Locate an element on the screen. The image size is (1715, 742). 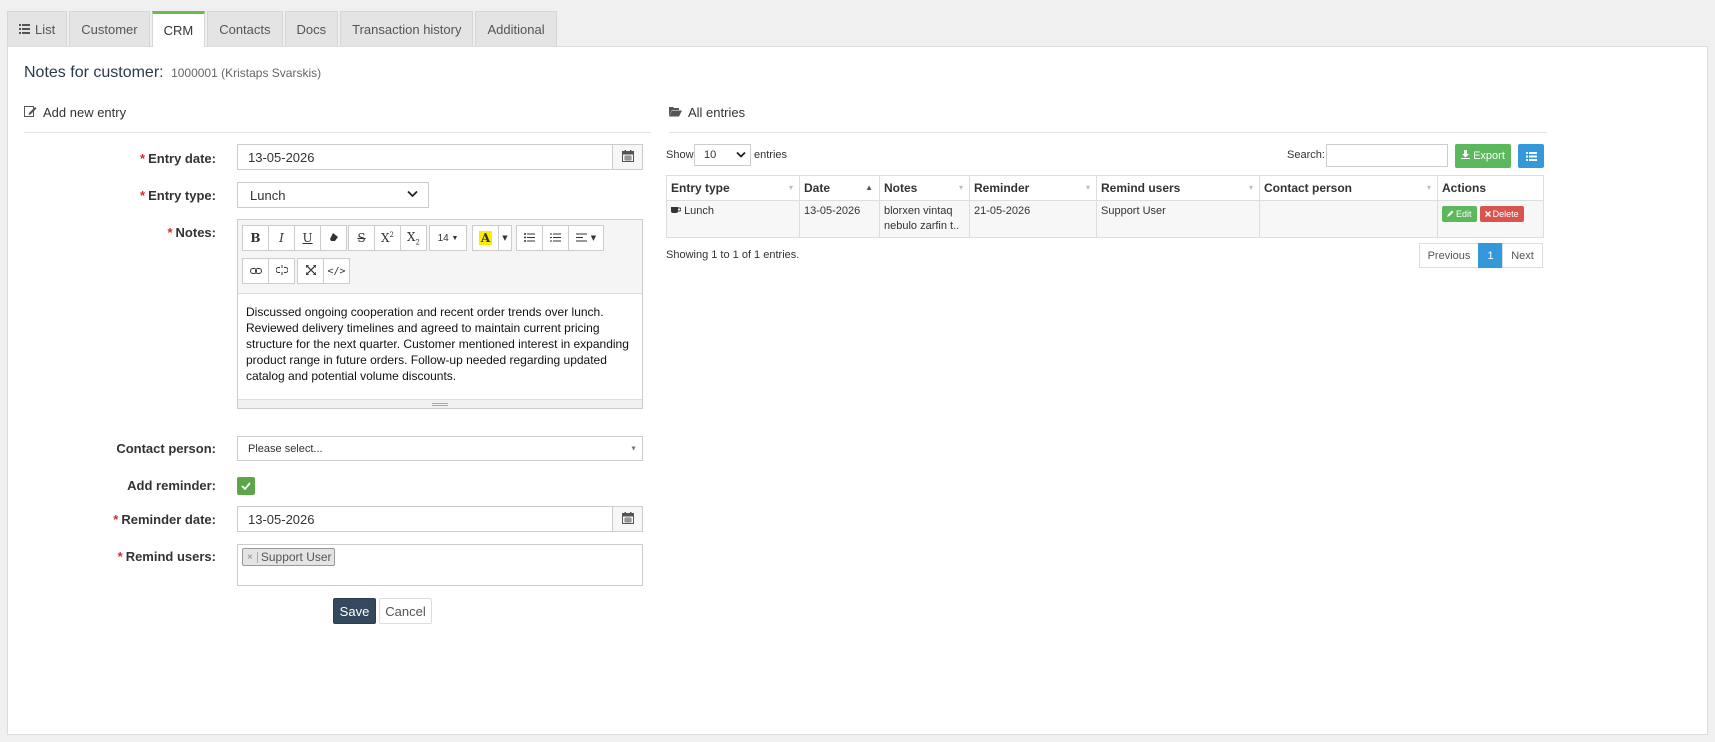
col-label: Remind users is located at coordinates (1141, 188).